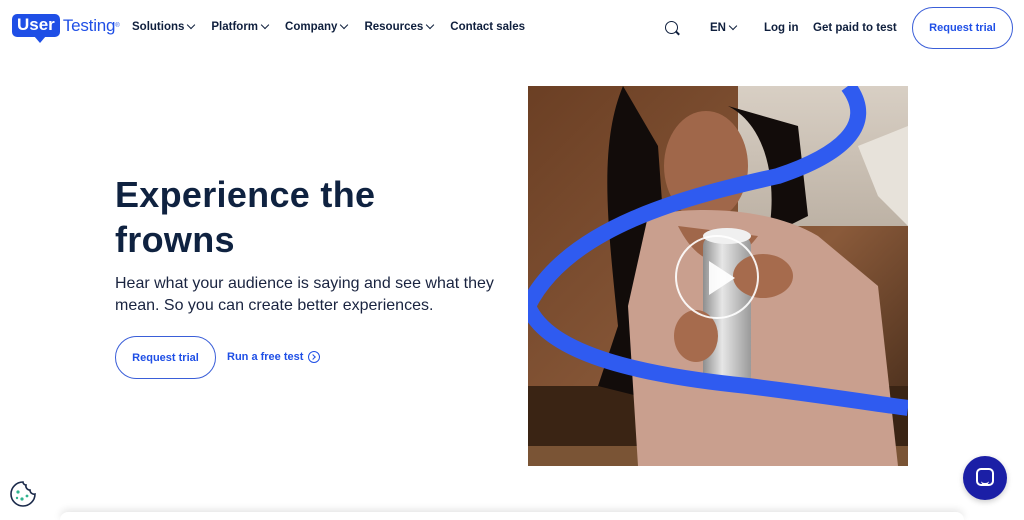  I want to click on logo-user: User, so click(36, 28).